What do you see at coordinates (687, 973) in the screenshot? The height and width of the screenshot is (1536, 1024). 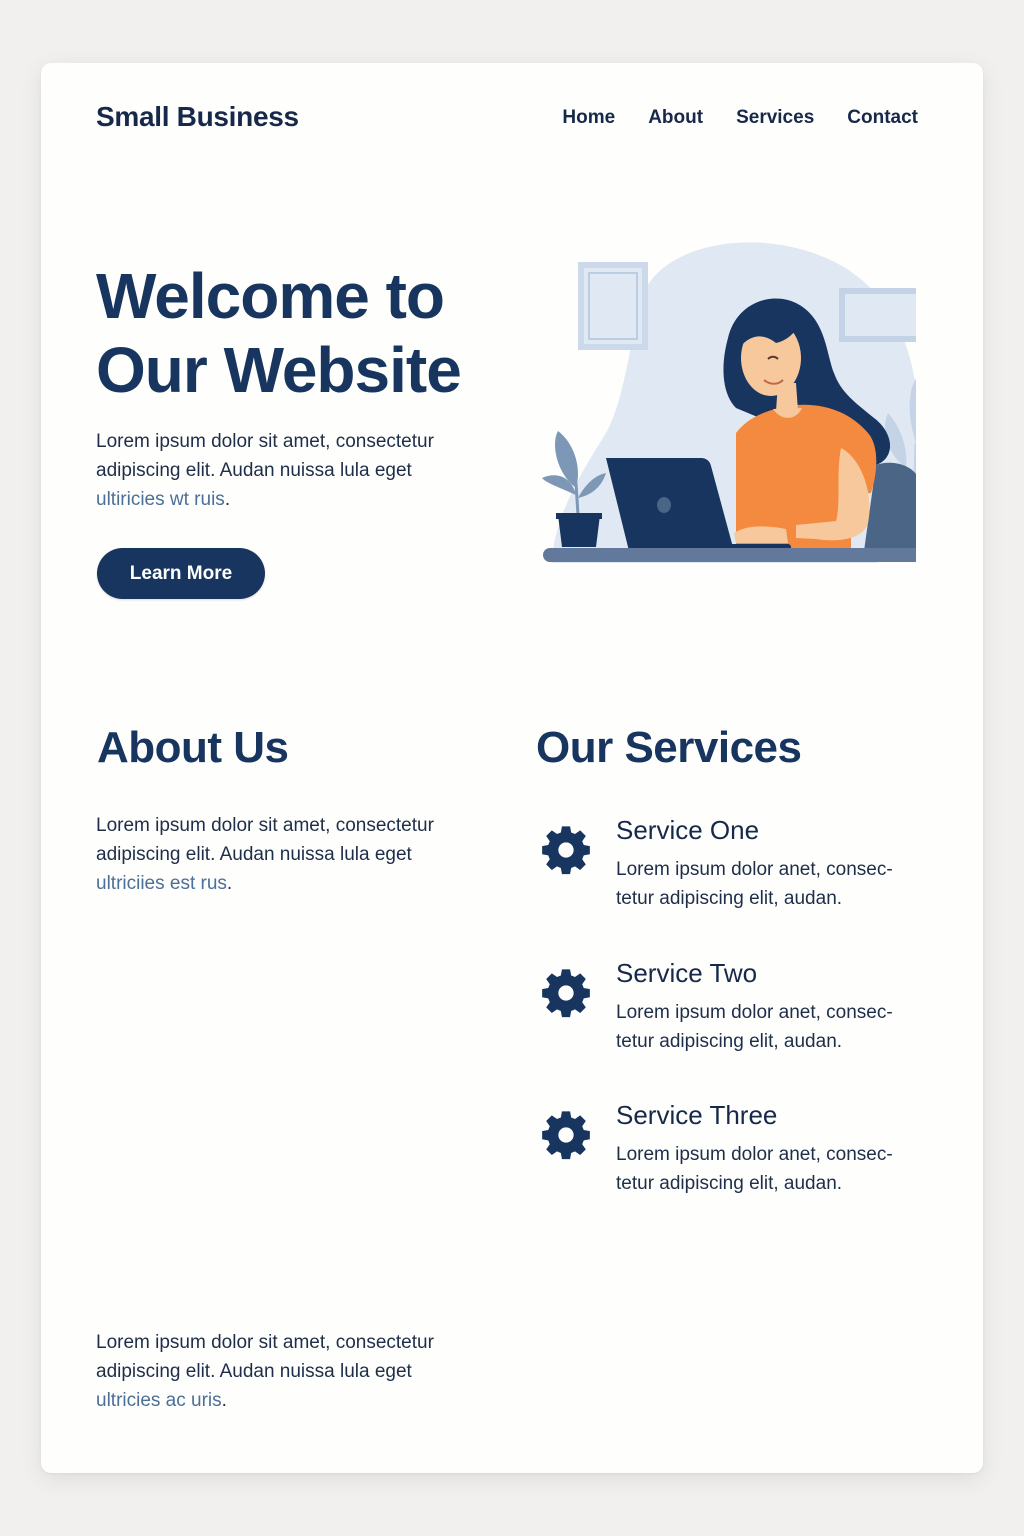 I see `service-title: Service Two` at bounding box center [687, 973].